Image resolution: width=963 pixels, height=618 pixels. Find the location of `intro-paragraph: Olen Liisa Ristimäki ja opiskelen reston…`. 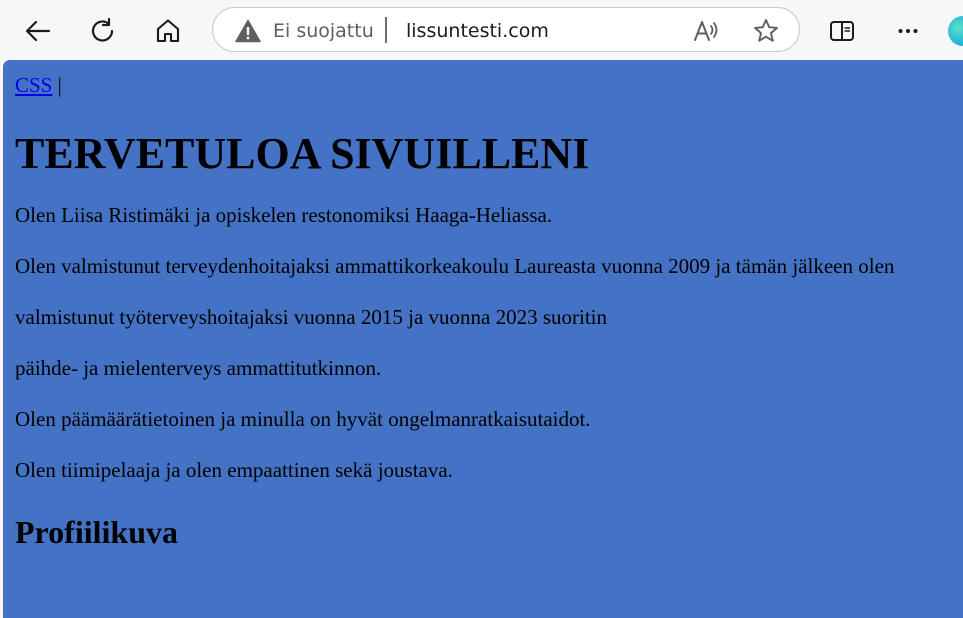

intro-paragraph: Olen Liisa Ristimäki ja opiskelen reston… is located at coordinates (284, 215).